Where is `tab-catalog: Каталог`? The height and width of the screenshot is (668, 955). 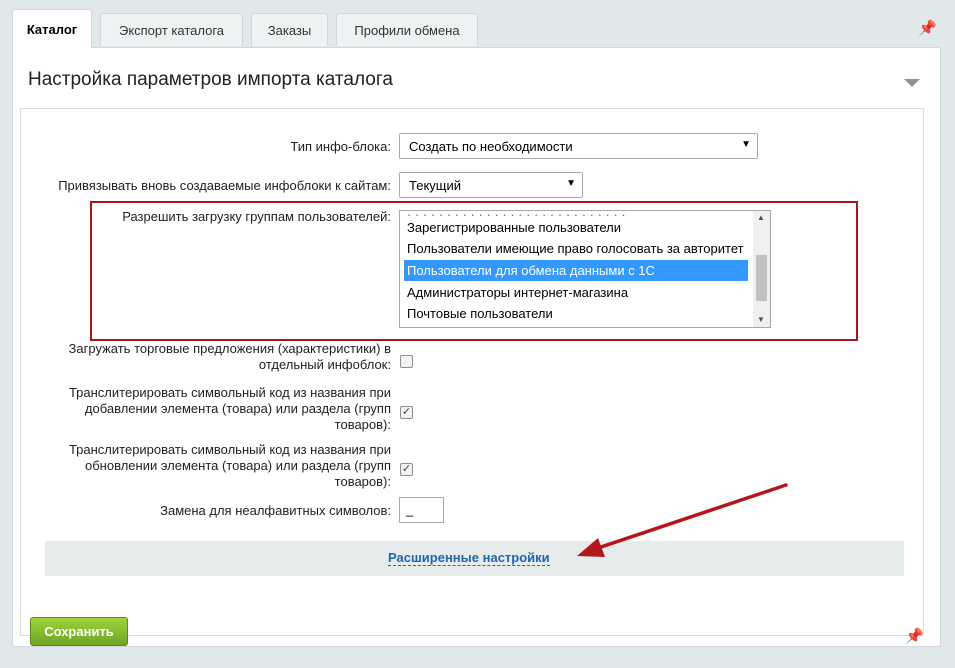 tab-catalog: Каталог is located at coordinates (52, 28).